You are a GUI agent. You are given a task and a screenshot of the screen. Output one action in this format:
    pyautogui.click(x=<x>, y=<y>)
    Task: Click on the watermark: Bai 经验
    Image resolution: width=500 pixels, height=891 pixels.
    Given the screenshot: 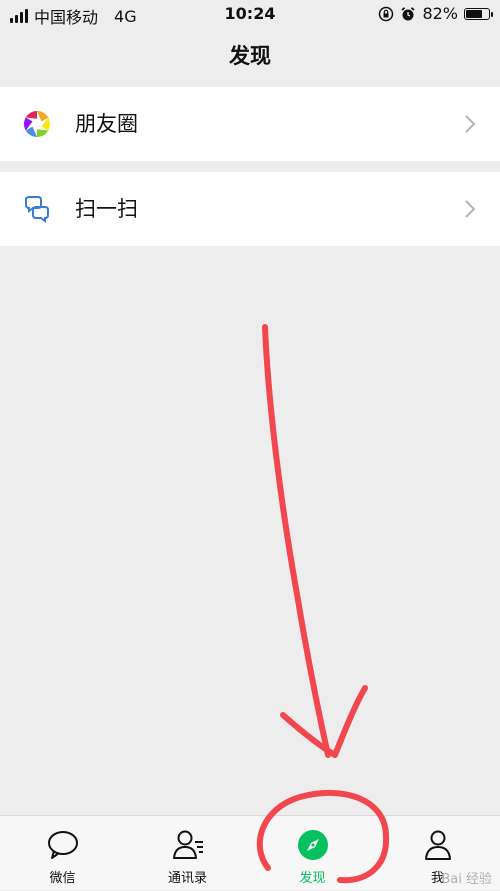 What is the action you would take?
    pyautogui.click(x=466, y=879)
    